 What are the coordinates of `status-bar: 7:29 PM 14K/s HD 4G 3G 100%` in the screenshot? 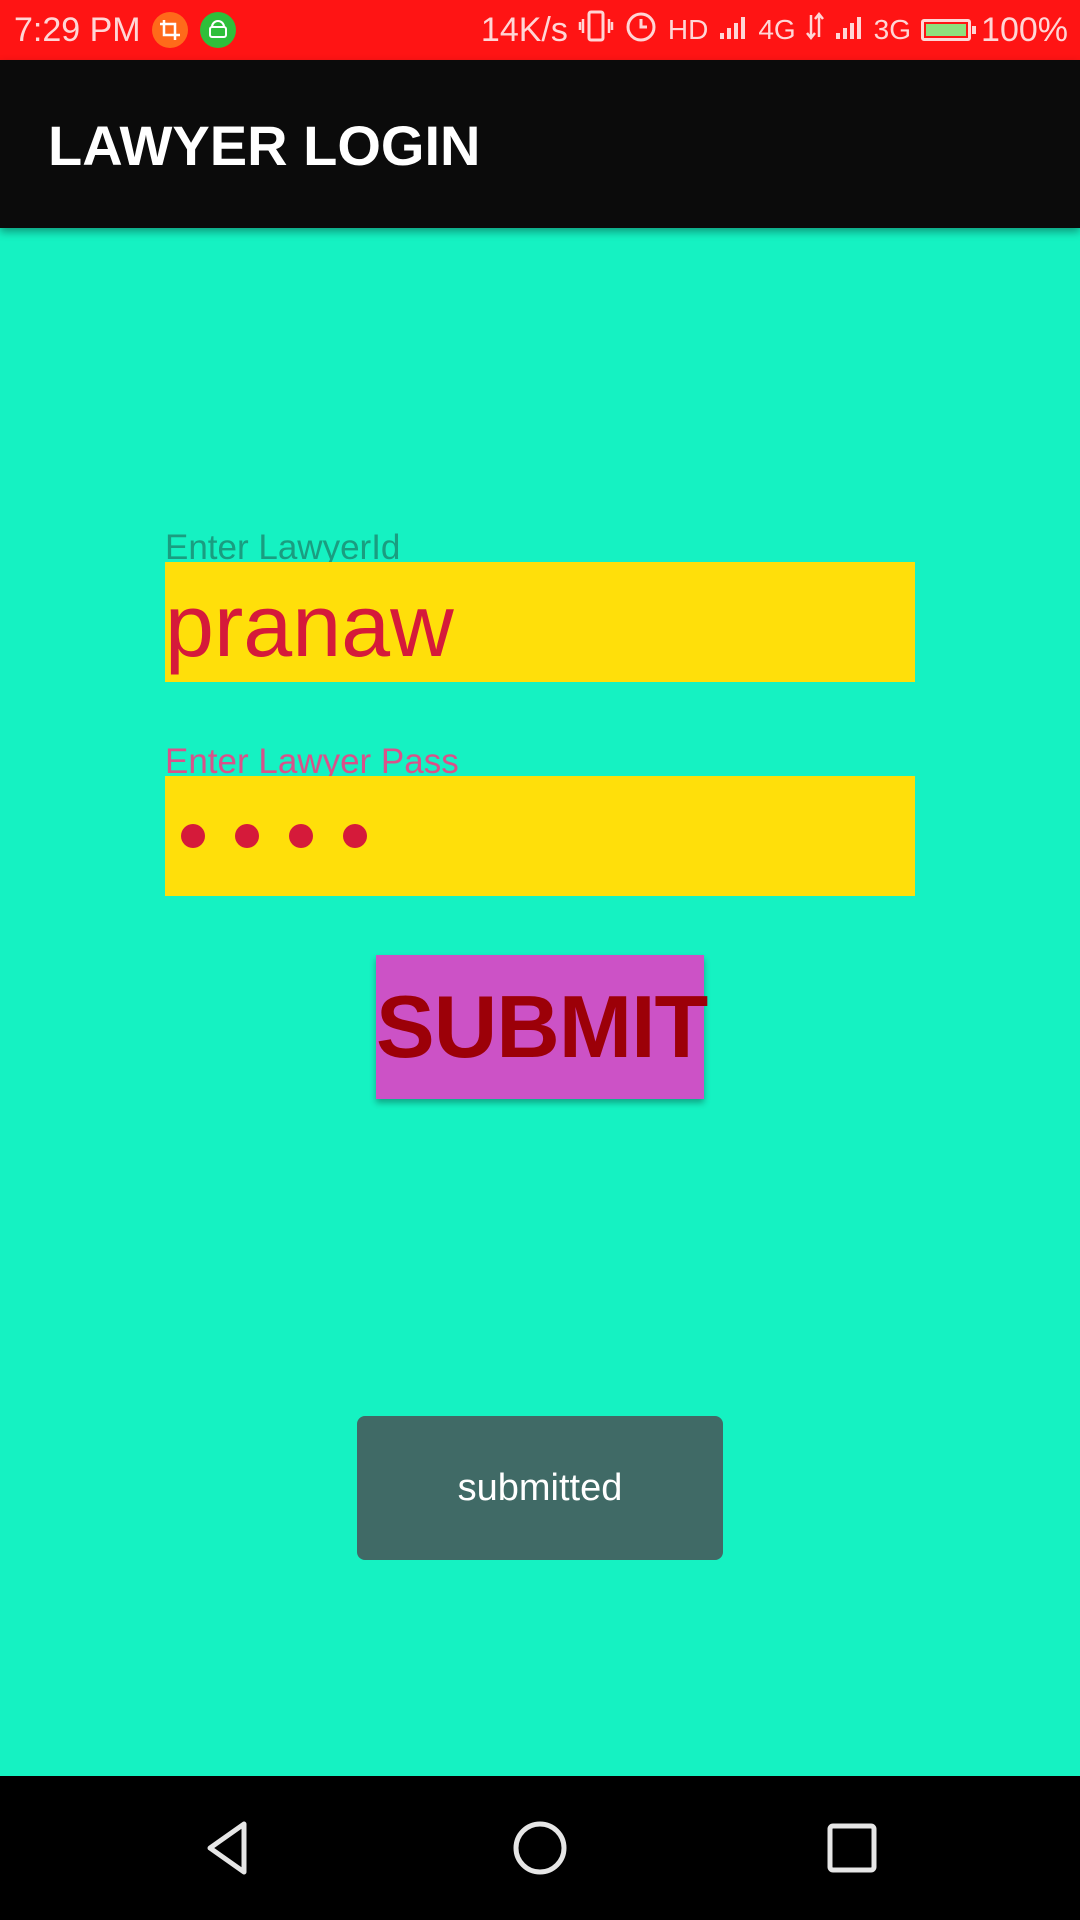 It's located at (540, 30).